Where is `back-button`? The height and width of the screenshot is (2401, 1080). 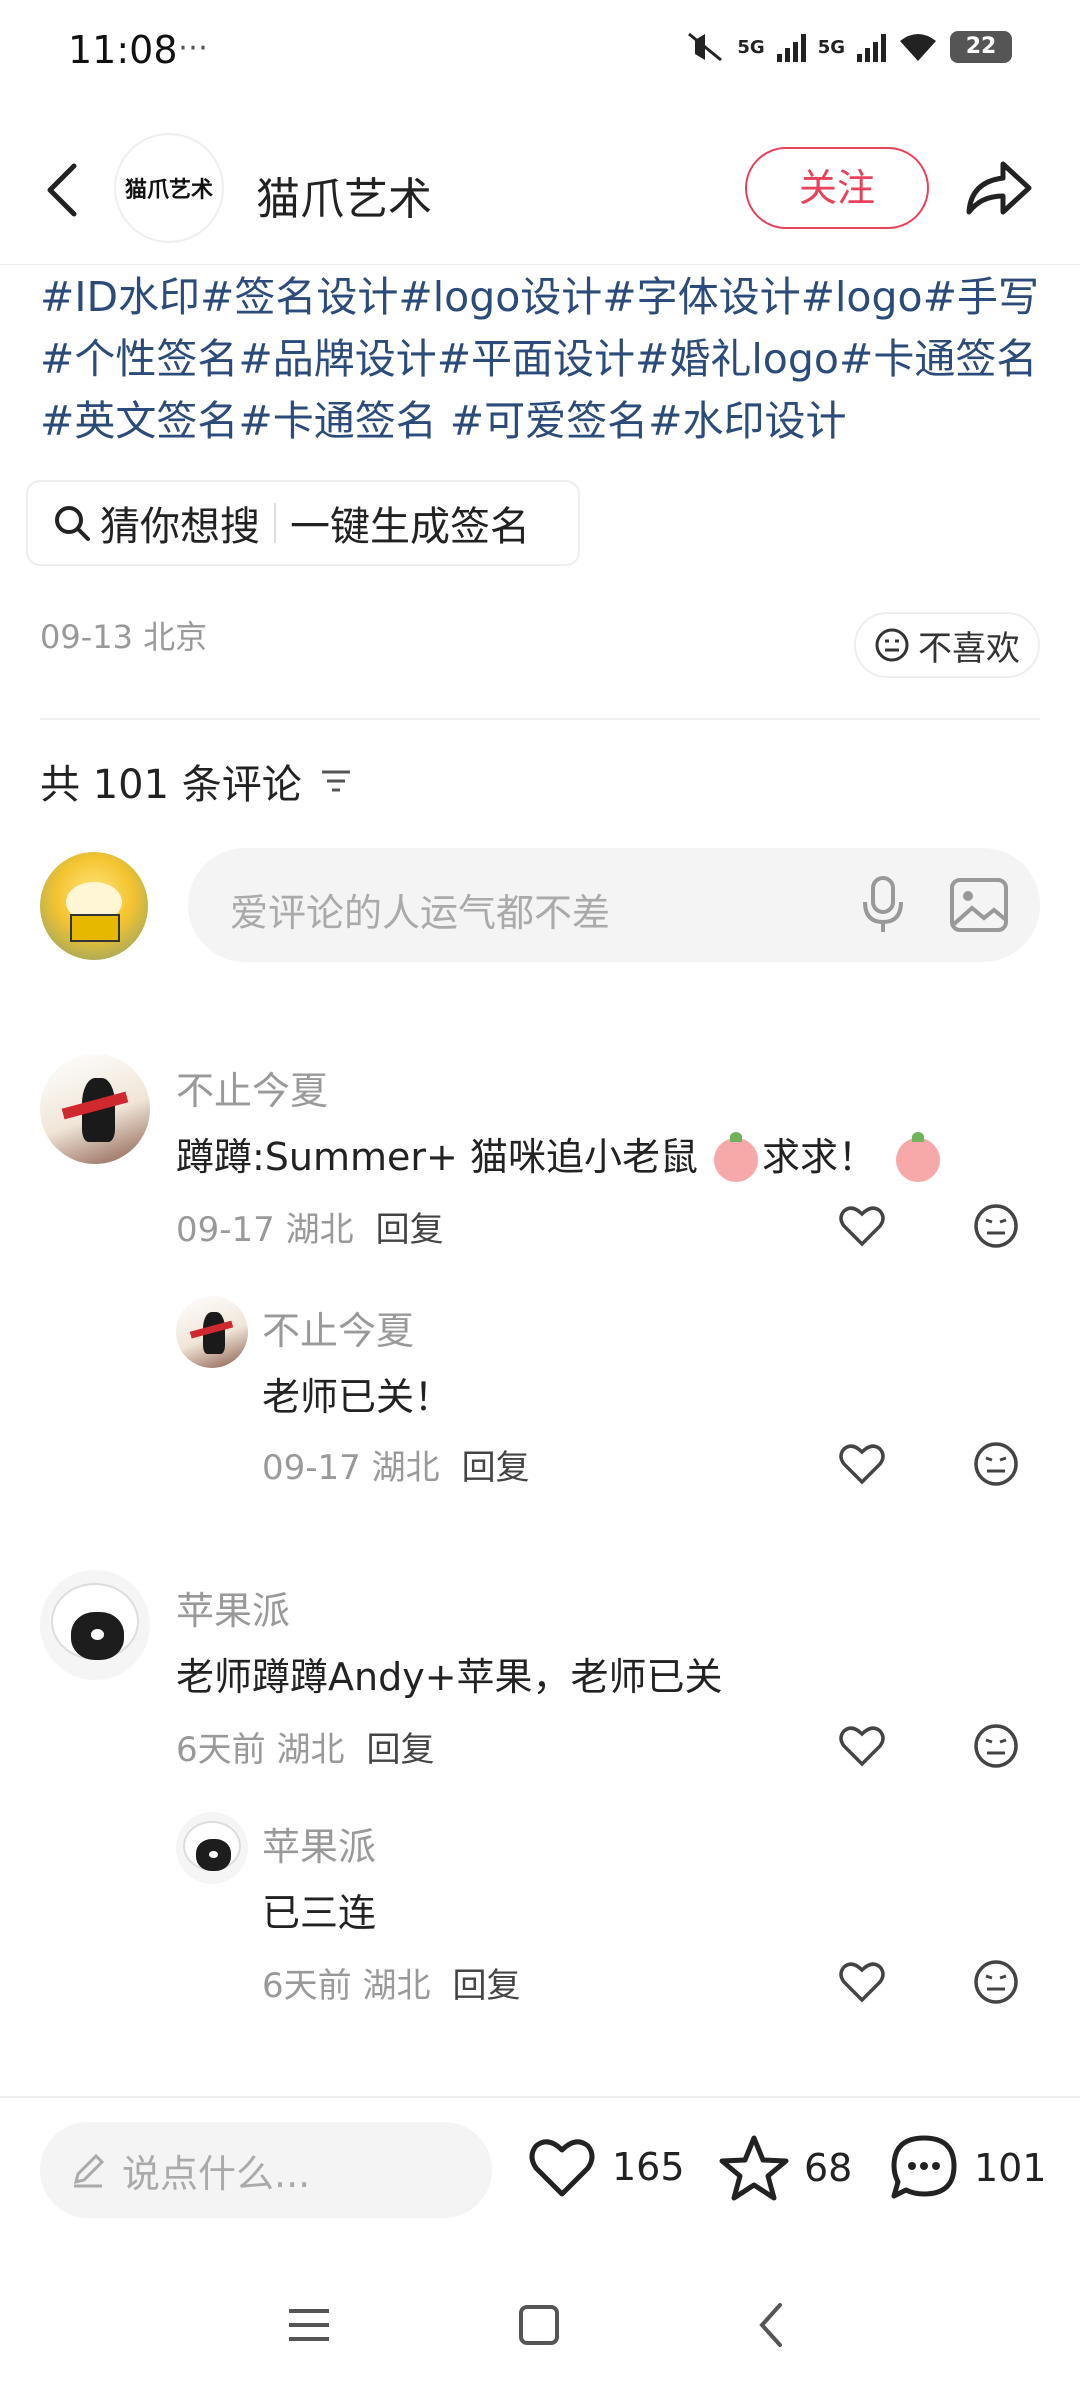
back-button is located at coordinates (62, 190).